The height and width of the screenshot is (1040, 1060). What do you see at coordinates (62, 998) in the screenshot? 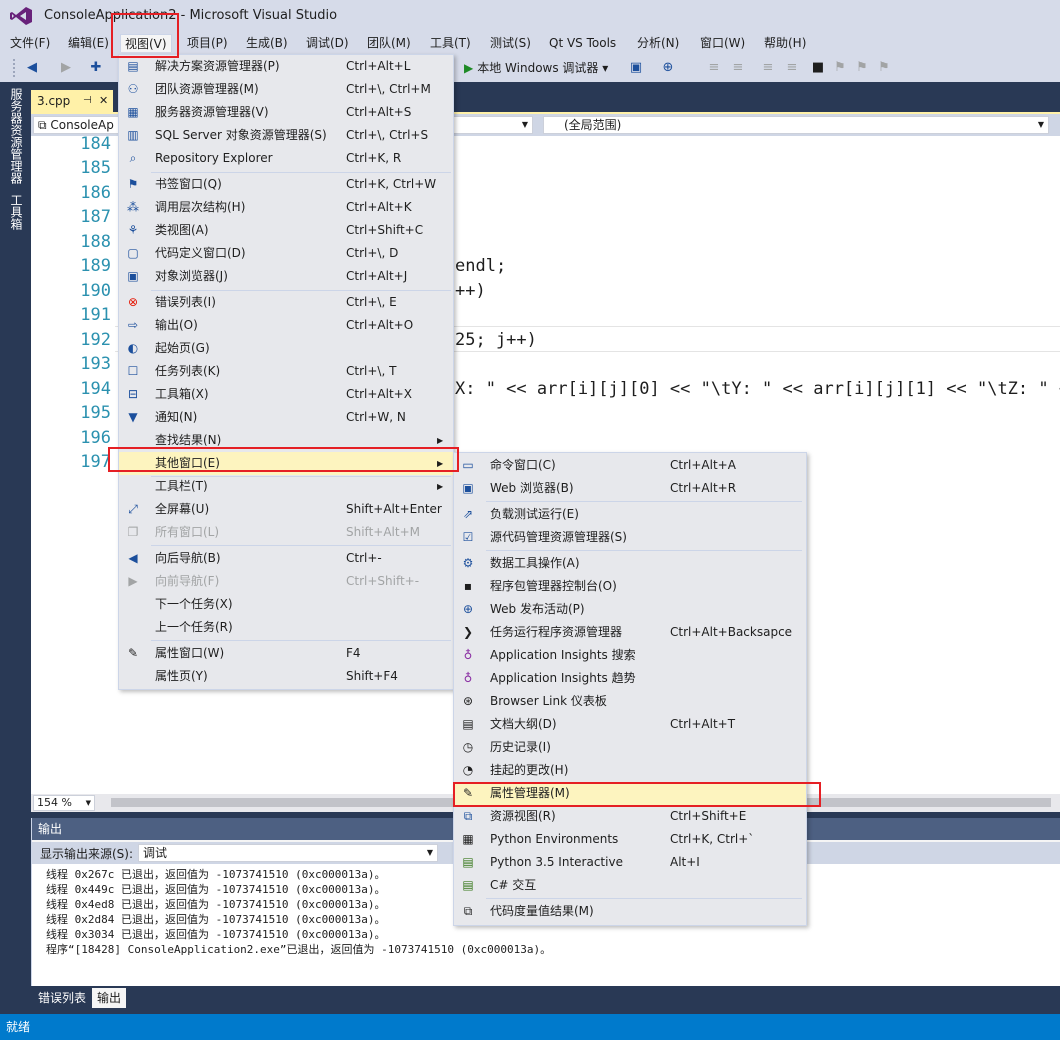
I see `tab-error-list: 错误列表` at bounding box center [62, 998].